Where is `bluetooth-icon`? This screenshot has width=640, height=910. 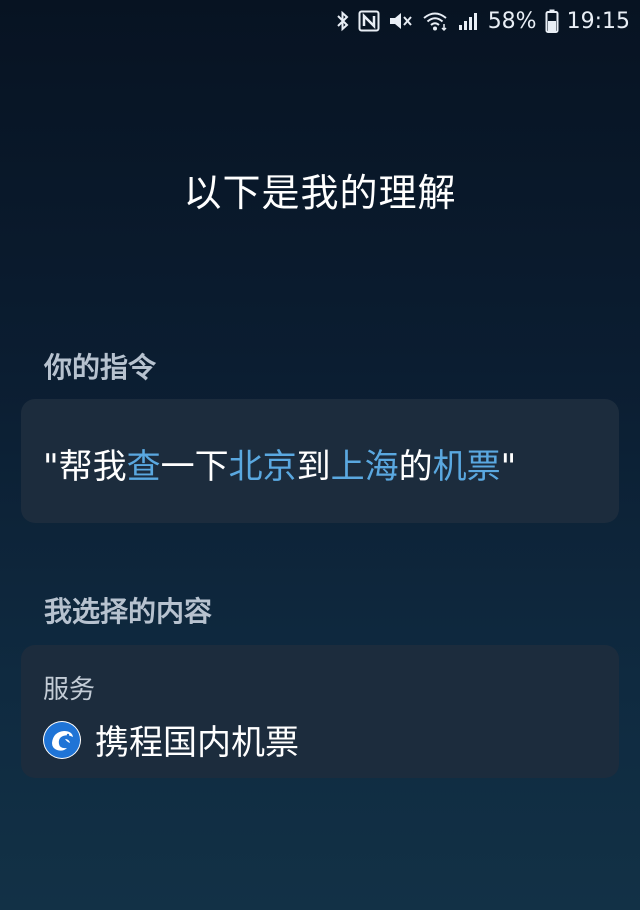 bluetooth-icon is located at coordinates (343, 21).